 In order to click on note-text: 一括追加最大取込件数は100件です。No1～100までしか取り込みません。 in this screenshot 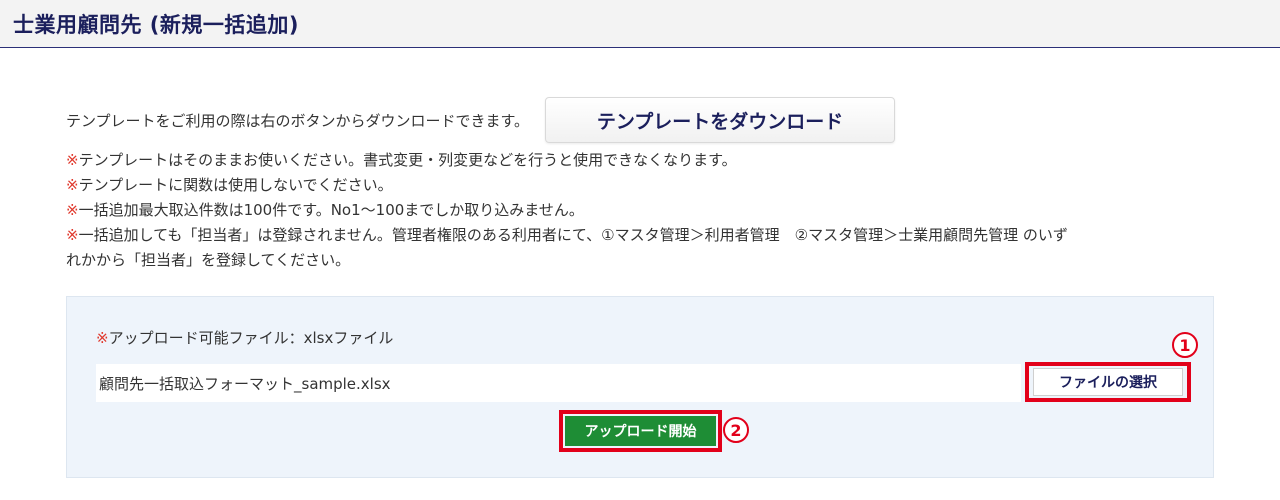, I will do `click(331, 210)`.